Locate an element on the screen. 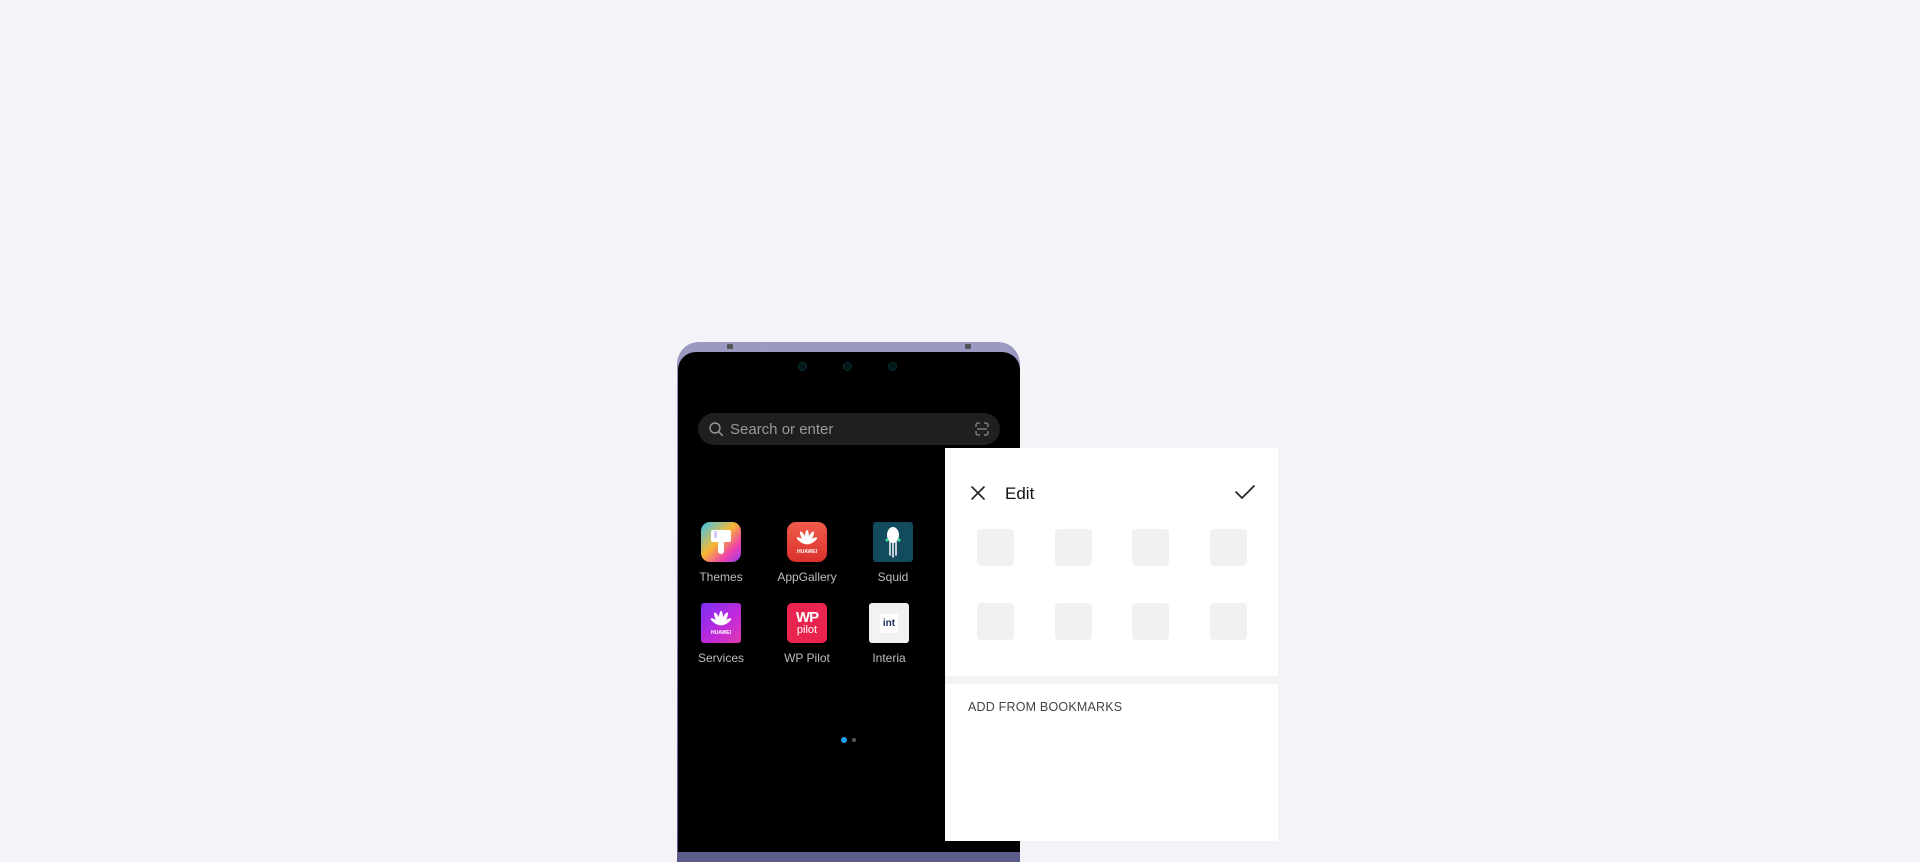  appgallery-app-icon: HUAWEI is located at coordinates (807, 542).